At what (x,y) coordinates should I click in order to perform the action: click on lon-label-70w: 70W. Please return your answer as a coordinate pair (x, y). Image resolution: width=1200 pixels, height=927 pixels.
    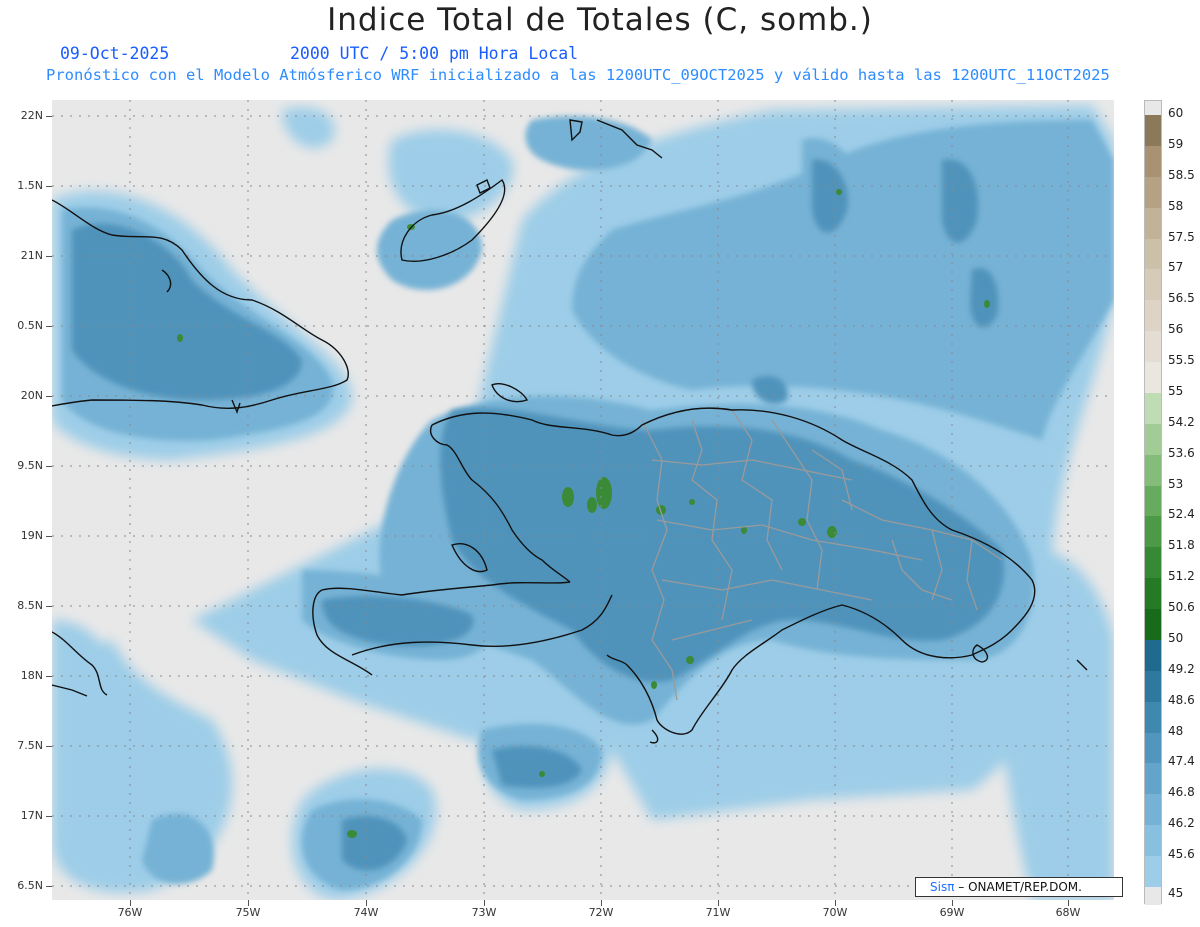
    Looking at the image, I should click on (835, 912).